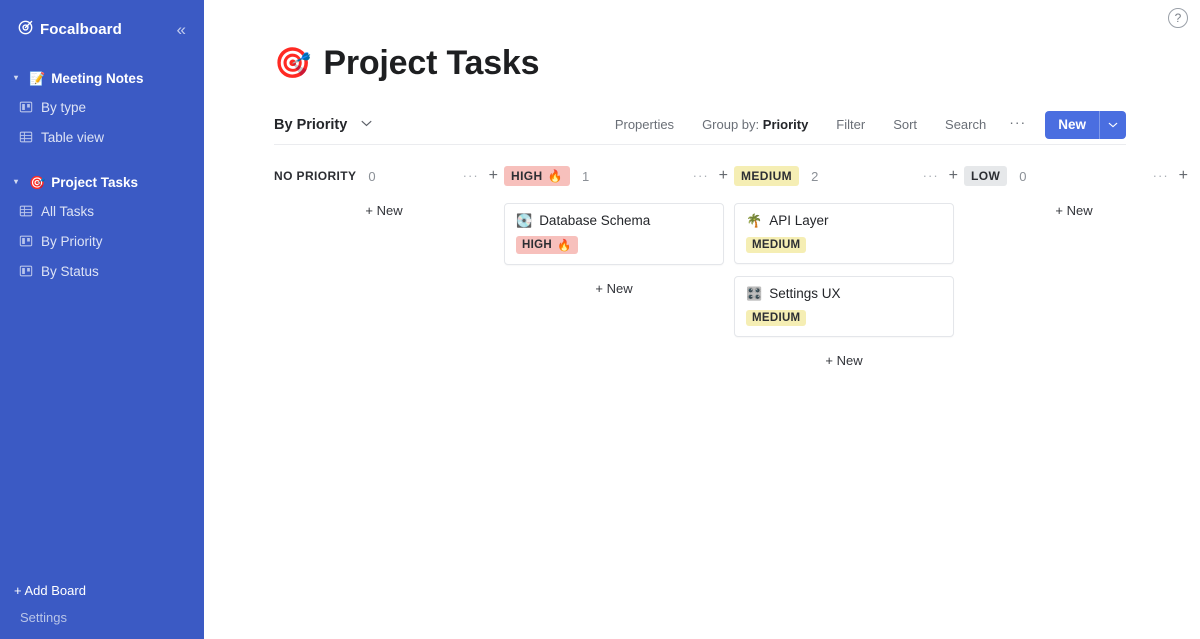 This screenshot has width=1200, height=639. What do you see at coordinates (182, 29) in the screenshot?
I see `sidebar-collapse-icon: «` at bounding box center [182, 29].